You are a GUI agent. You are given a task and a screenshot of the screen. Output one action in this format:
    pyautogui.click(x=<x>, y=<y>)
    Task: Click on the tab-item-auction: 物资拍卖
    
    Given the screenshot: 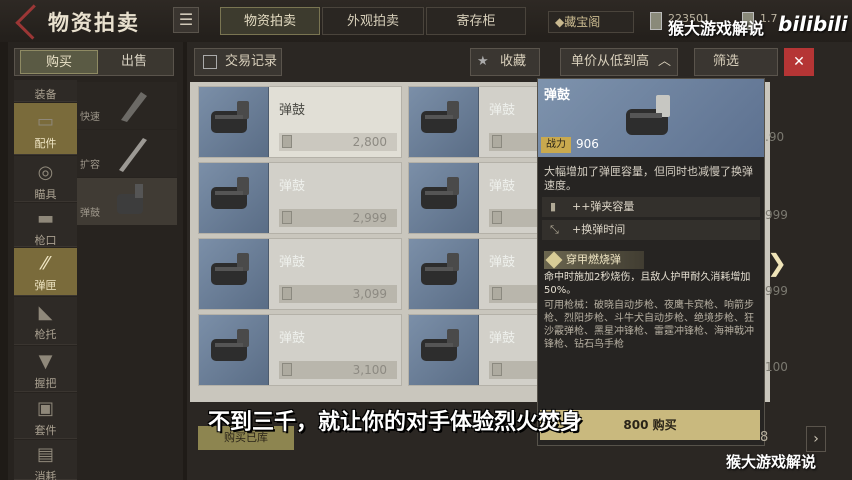 What is the action you would take?
    pyautogui.click(x=270, y=21)
    